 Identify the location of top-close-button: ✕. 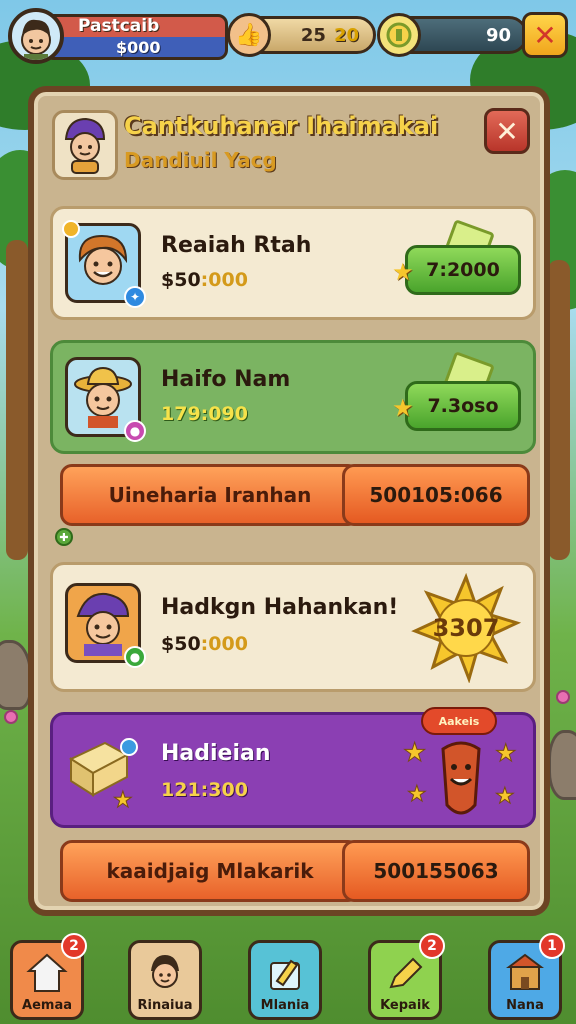
(545, 35).